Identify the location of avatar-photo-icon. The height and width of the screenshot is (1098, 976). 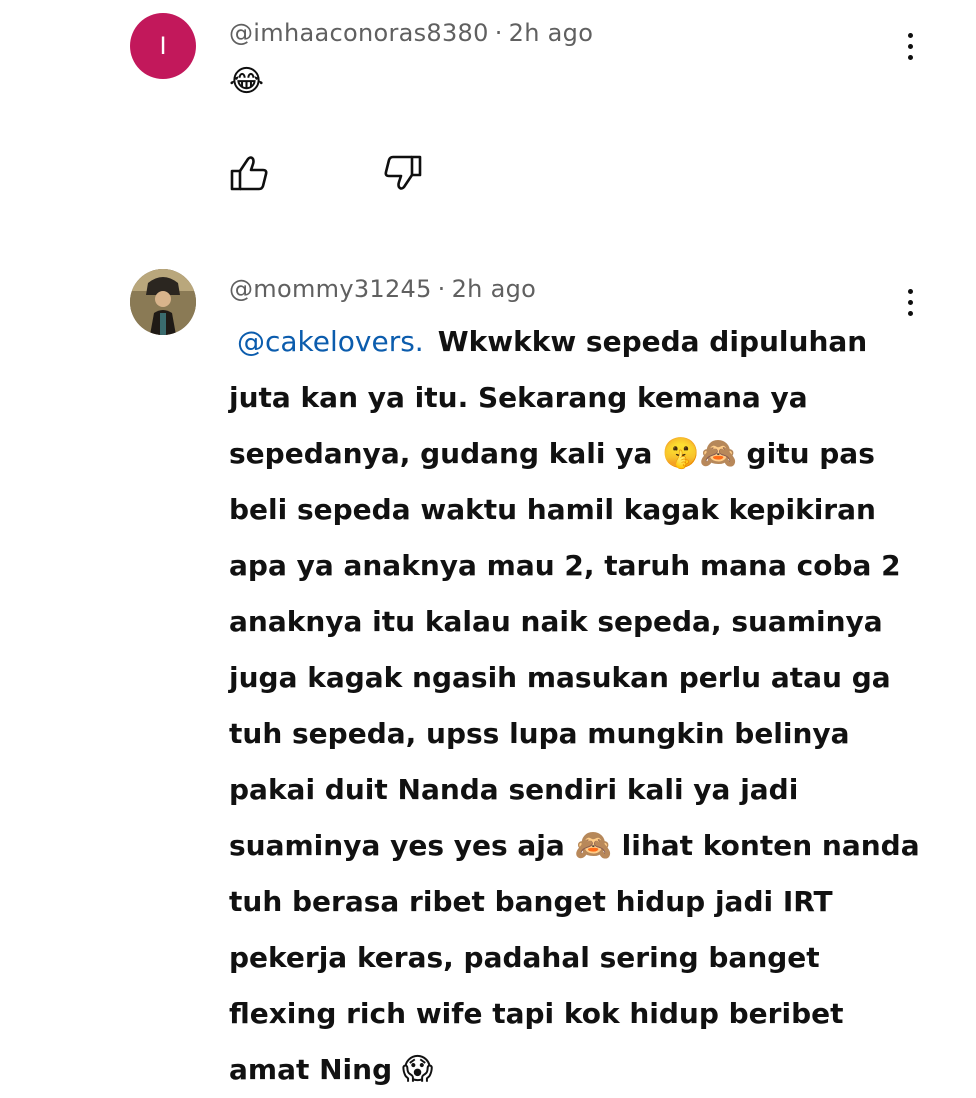
(163, 302).